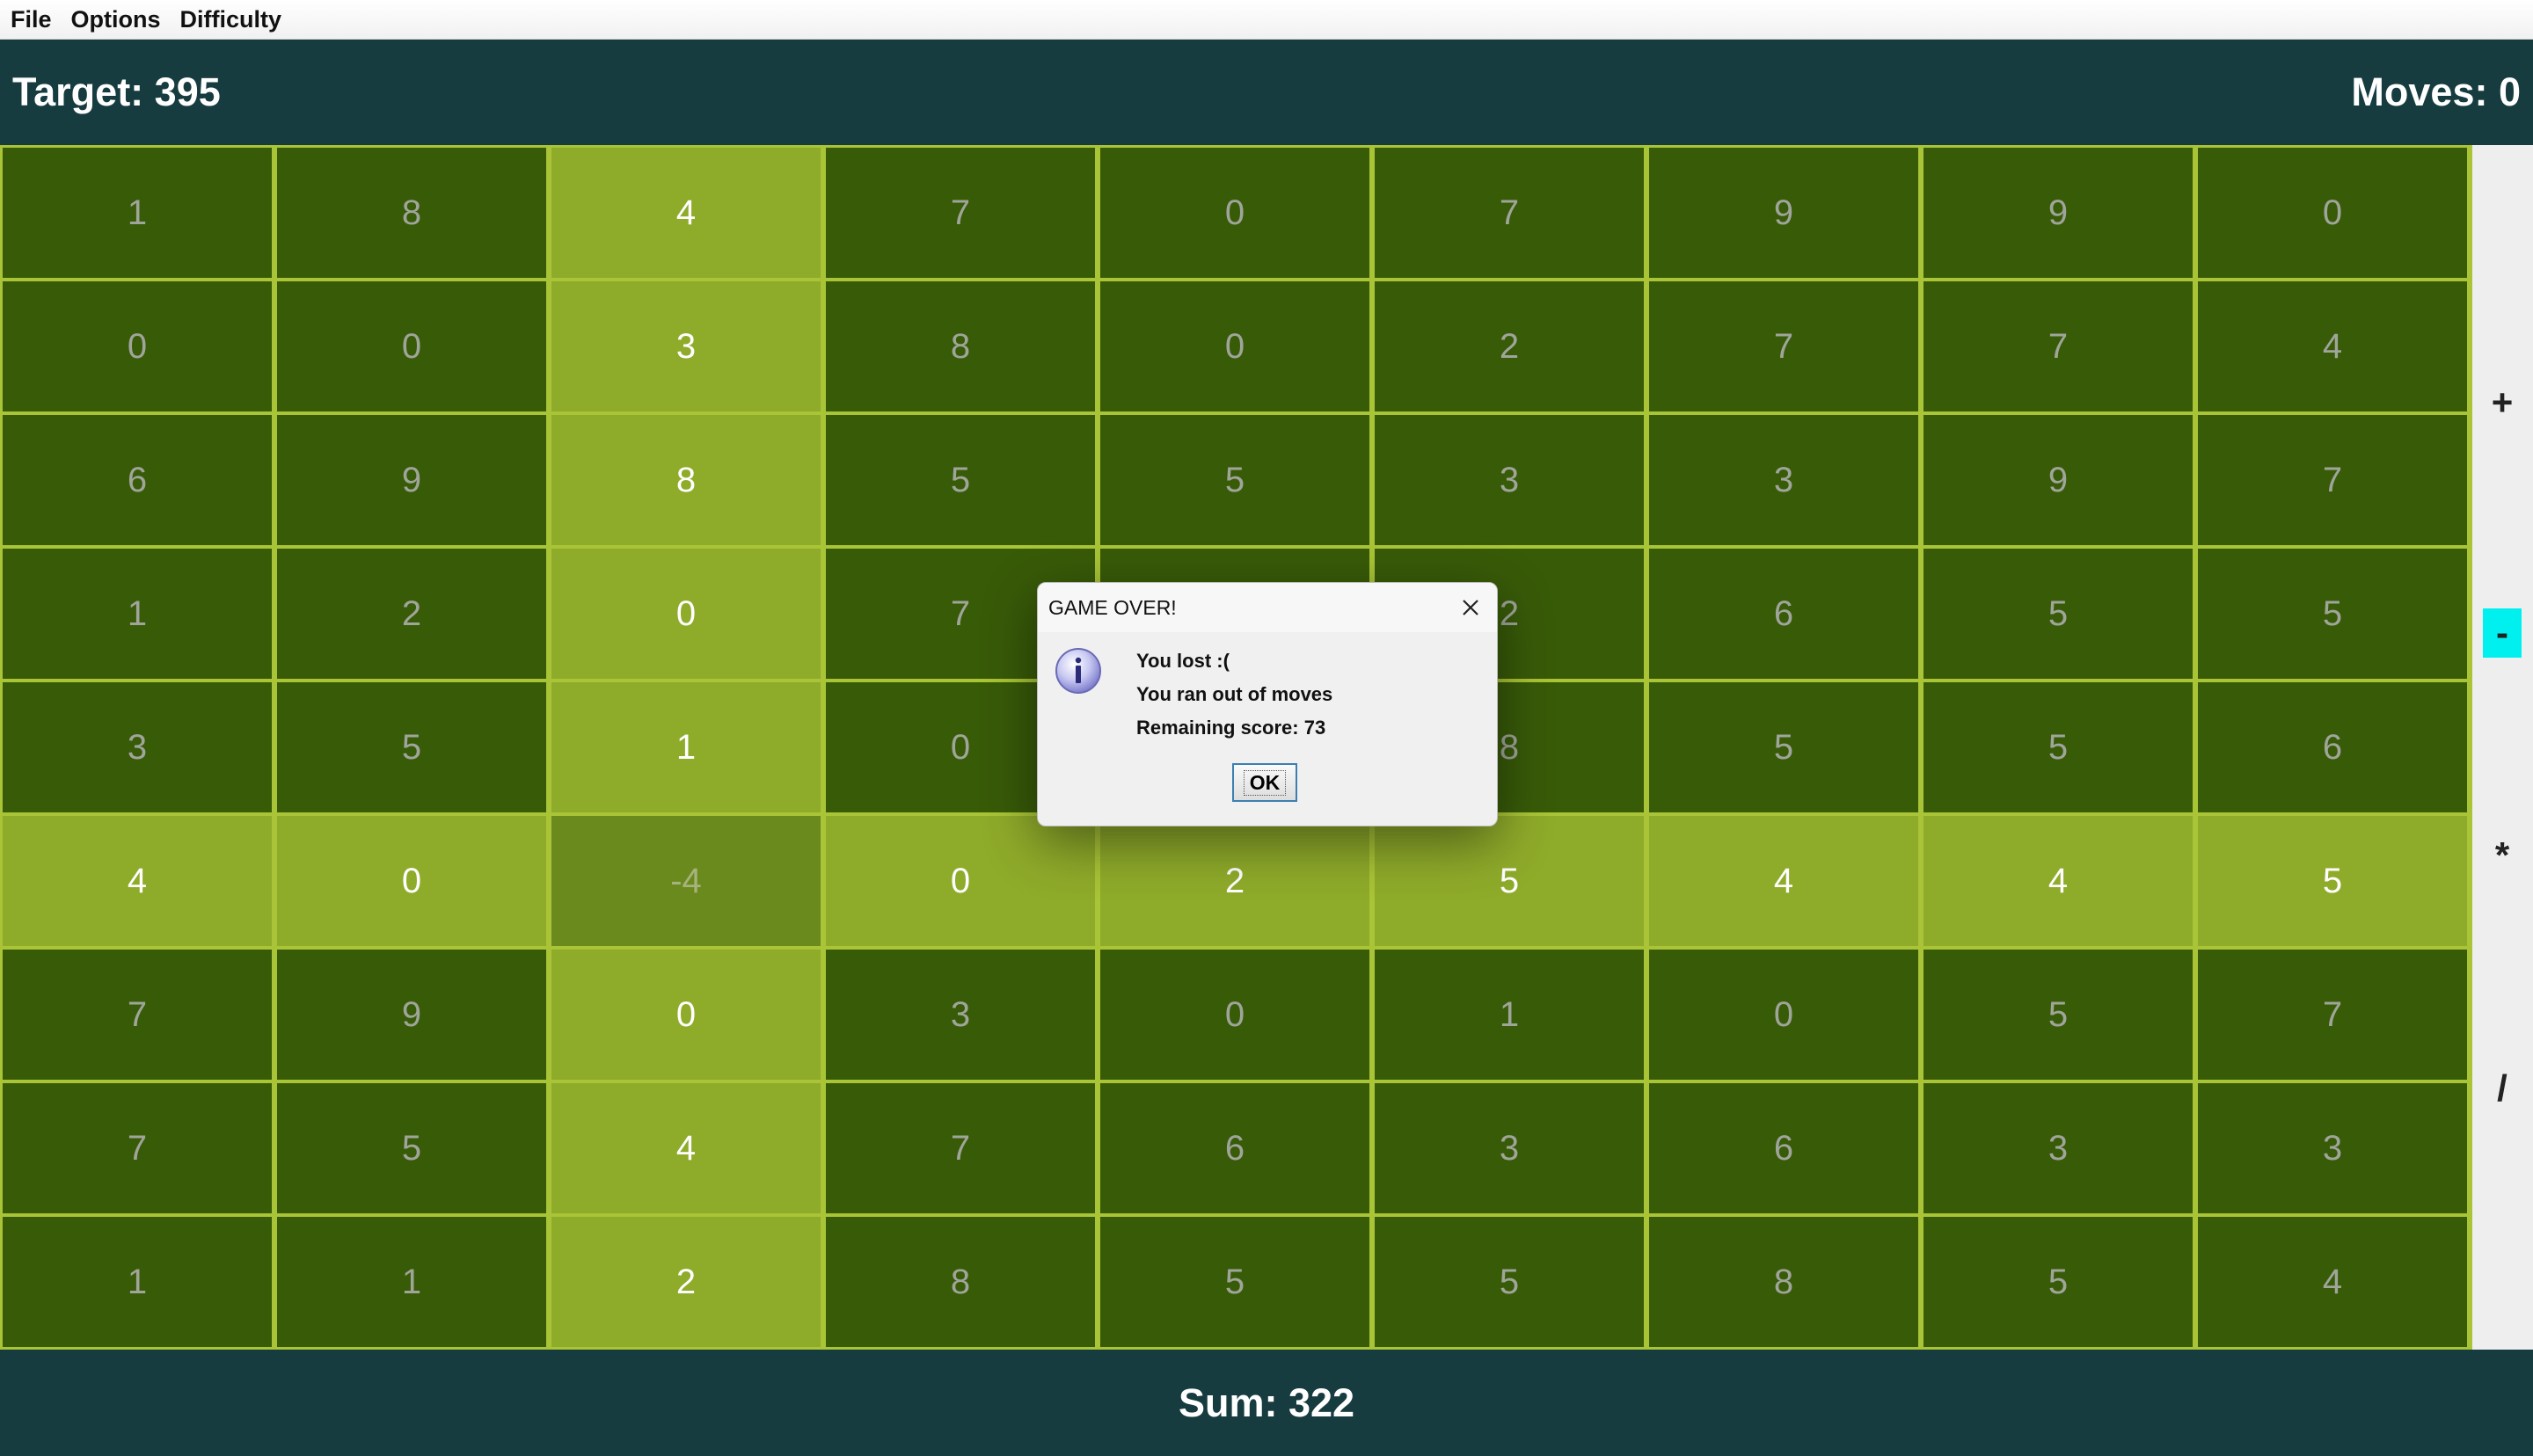 Image resolution: width=2533 pixels, height=1456 pixels. Describe the element at coordinates (231, 19) in the screenshot. I see `menu-difficulty: Difficulty` at that location.